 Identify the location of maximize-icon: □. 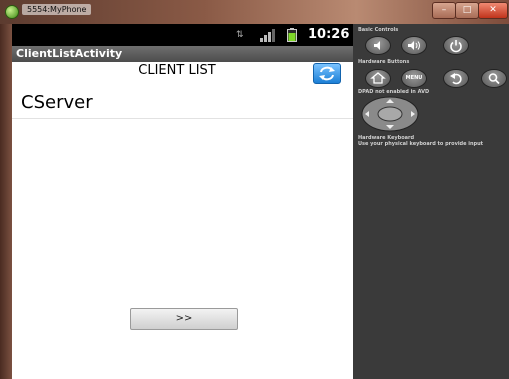
(467, 10).